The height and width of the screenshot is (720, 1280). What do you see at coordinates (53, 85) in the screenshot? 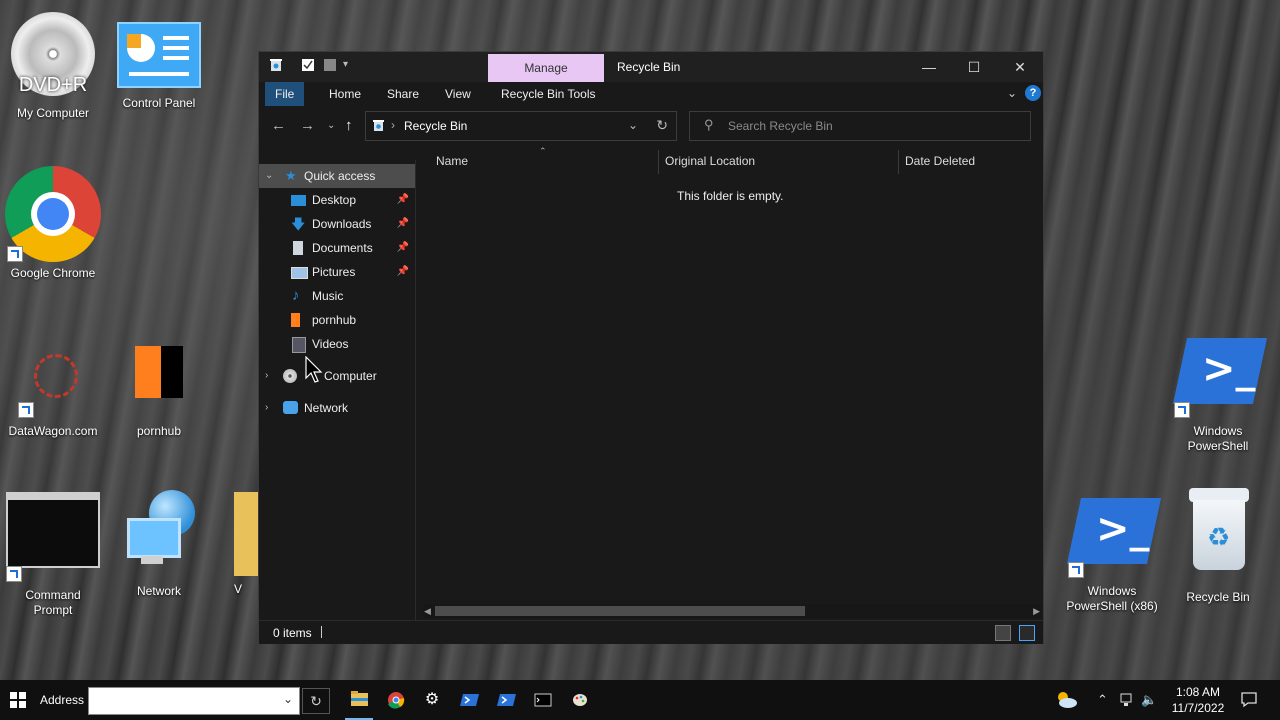
I see `dvd-badge: DVD+R` at bounding box center [53, 85].